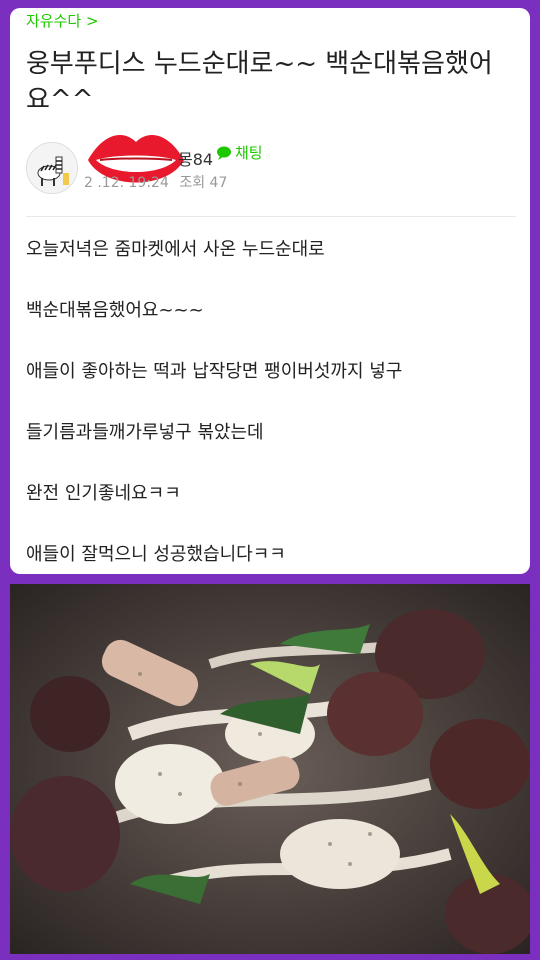 Image resolution: width=540 pixels, height=960 pixels. I want to click on chat-label: 채팅, so click(249, 153).